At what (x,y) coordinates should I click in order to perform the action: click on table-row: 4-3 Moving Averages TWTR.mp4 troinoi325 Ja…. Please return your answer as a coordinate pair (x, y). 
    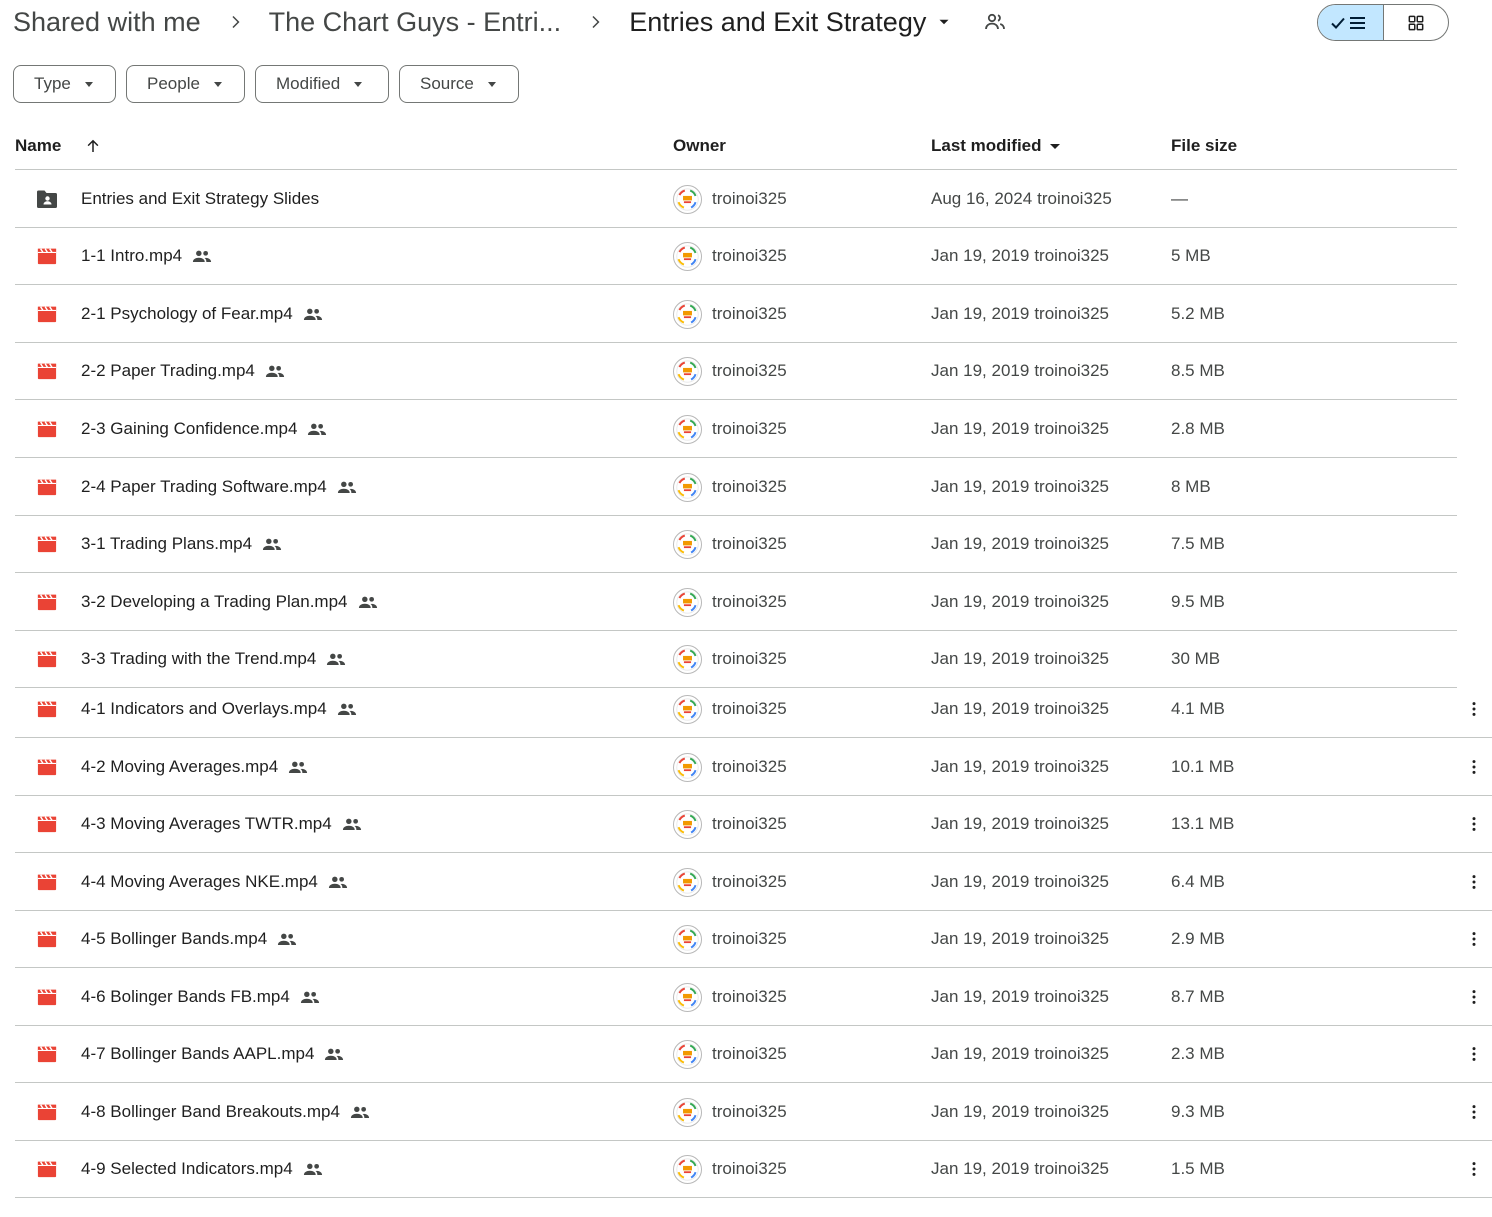
    Looking at the image, I should click on (753, 824).